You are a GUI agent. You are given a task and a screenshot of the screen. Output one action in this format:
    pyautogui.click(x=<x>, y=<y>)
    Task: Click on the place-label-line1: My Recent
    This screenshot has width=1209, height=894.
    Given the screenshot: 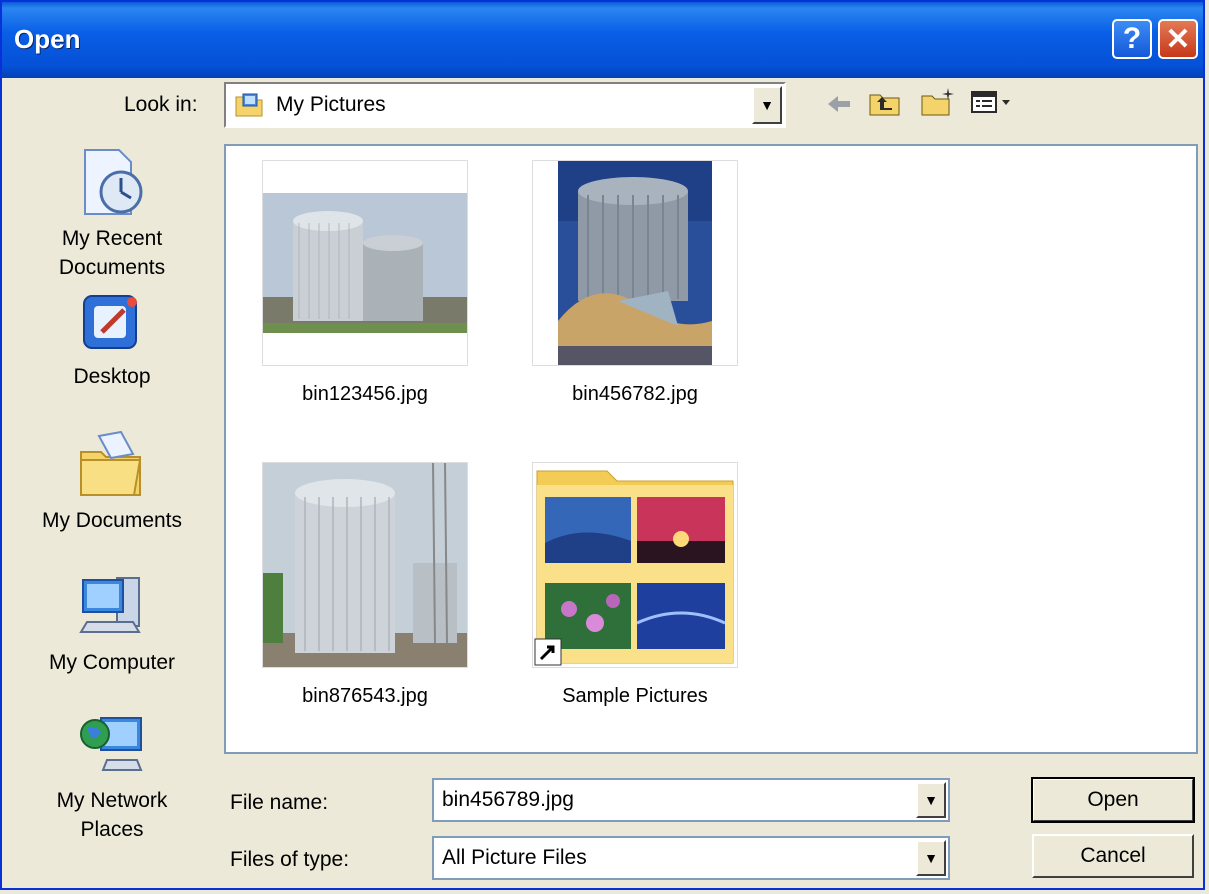 What is the action you would take?
    pyautogui.click(x=112, y=238)
    